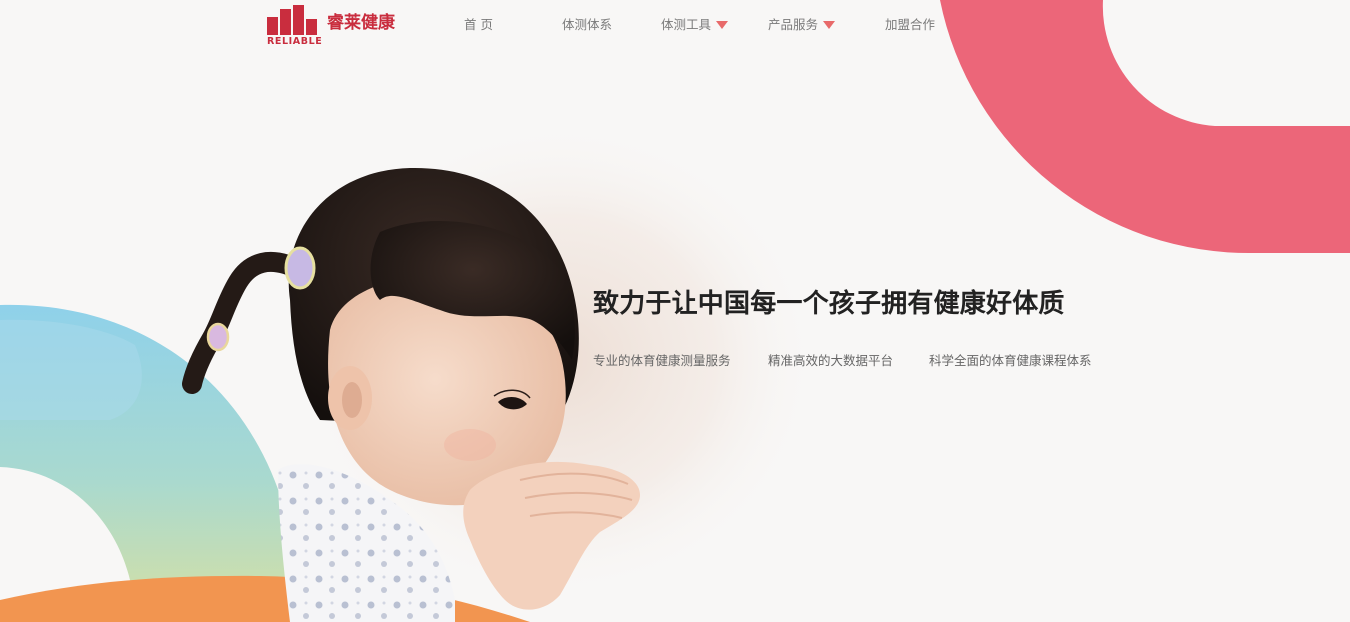  I want to click on nav-item-label: 产品服务, so click(793, 24).